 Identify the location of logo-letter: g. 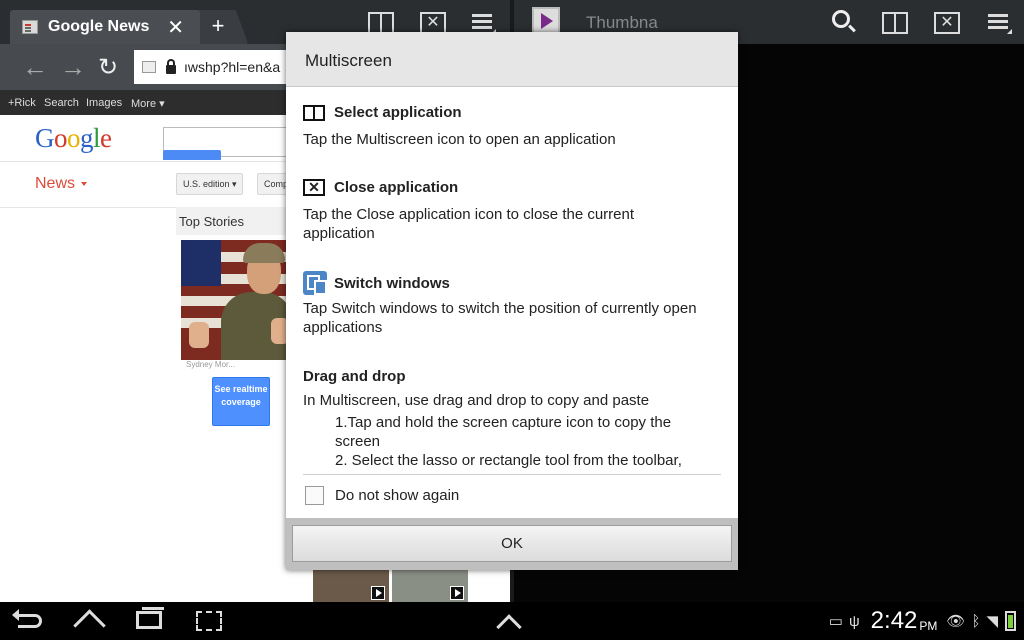
(87, 138).